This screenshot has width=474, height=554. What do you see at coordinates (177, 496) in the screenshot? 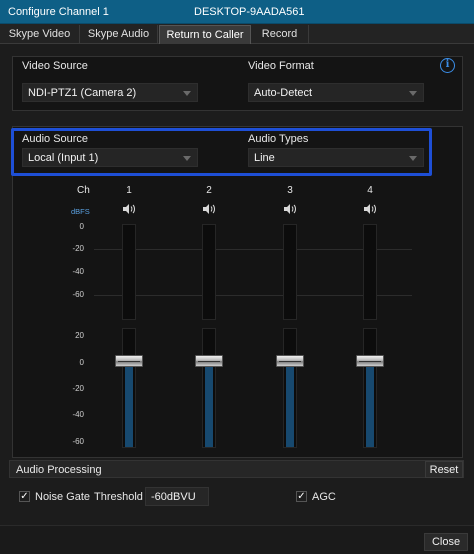
I see `threshold-input: -60dBVU` at bounding box center [177, 496].